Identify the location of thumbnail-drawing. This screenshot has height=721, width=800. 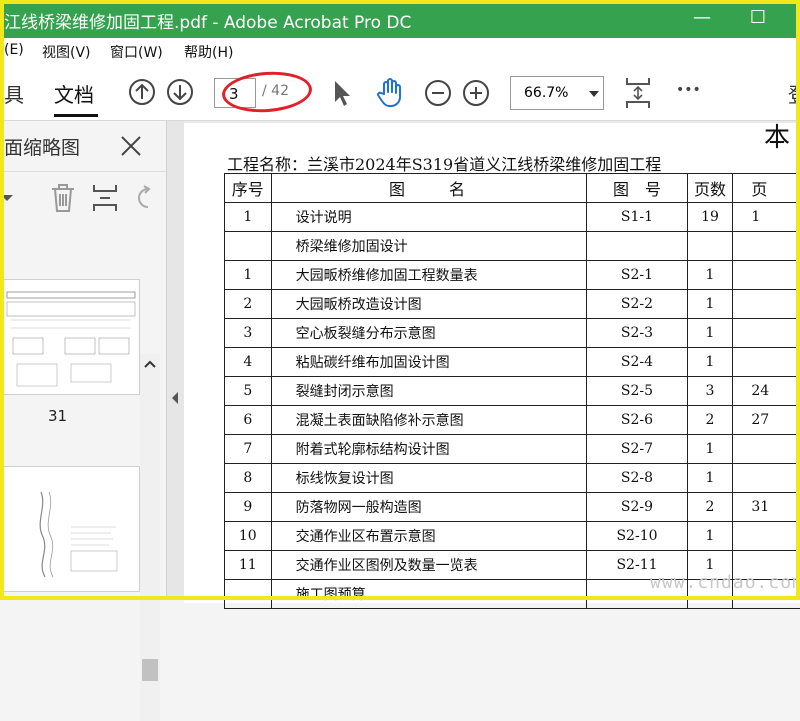
(70, 337).